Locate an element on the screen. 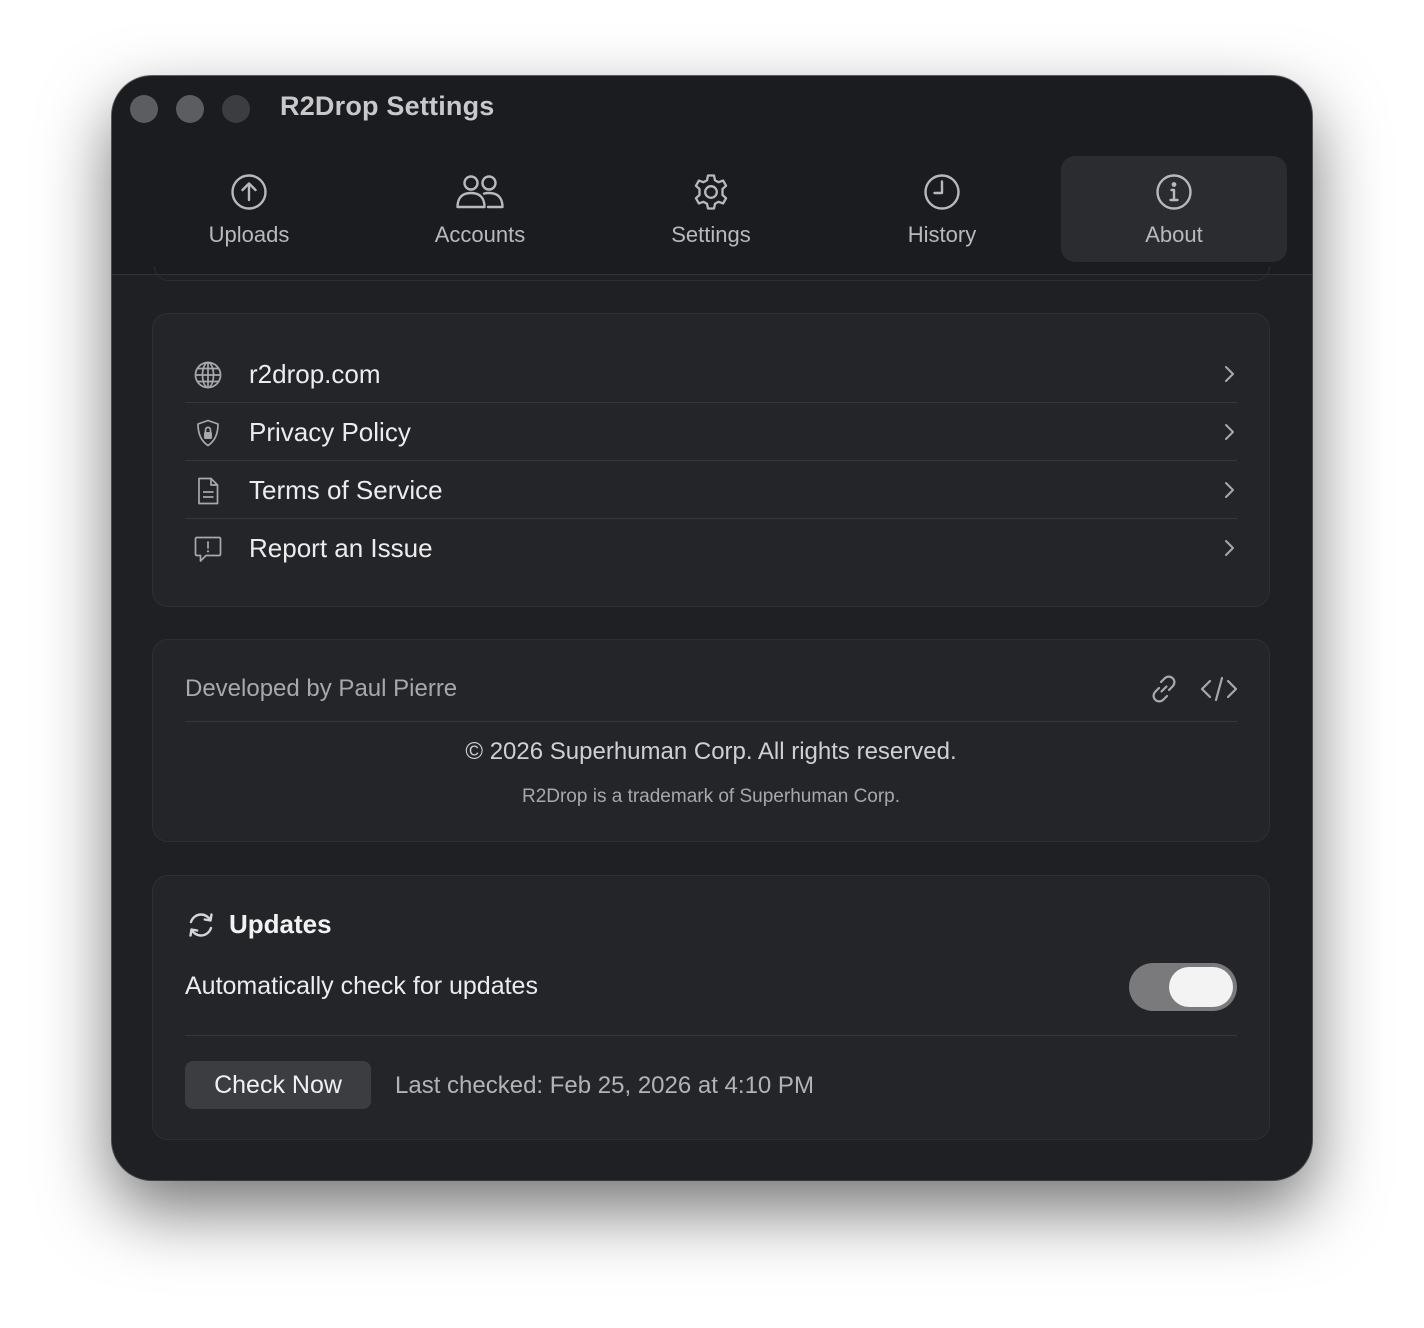  tab-label: About is located at coordinates (1174, 234).